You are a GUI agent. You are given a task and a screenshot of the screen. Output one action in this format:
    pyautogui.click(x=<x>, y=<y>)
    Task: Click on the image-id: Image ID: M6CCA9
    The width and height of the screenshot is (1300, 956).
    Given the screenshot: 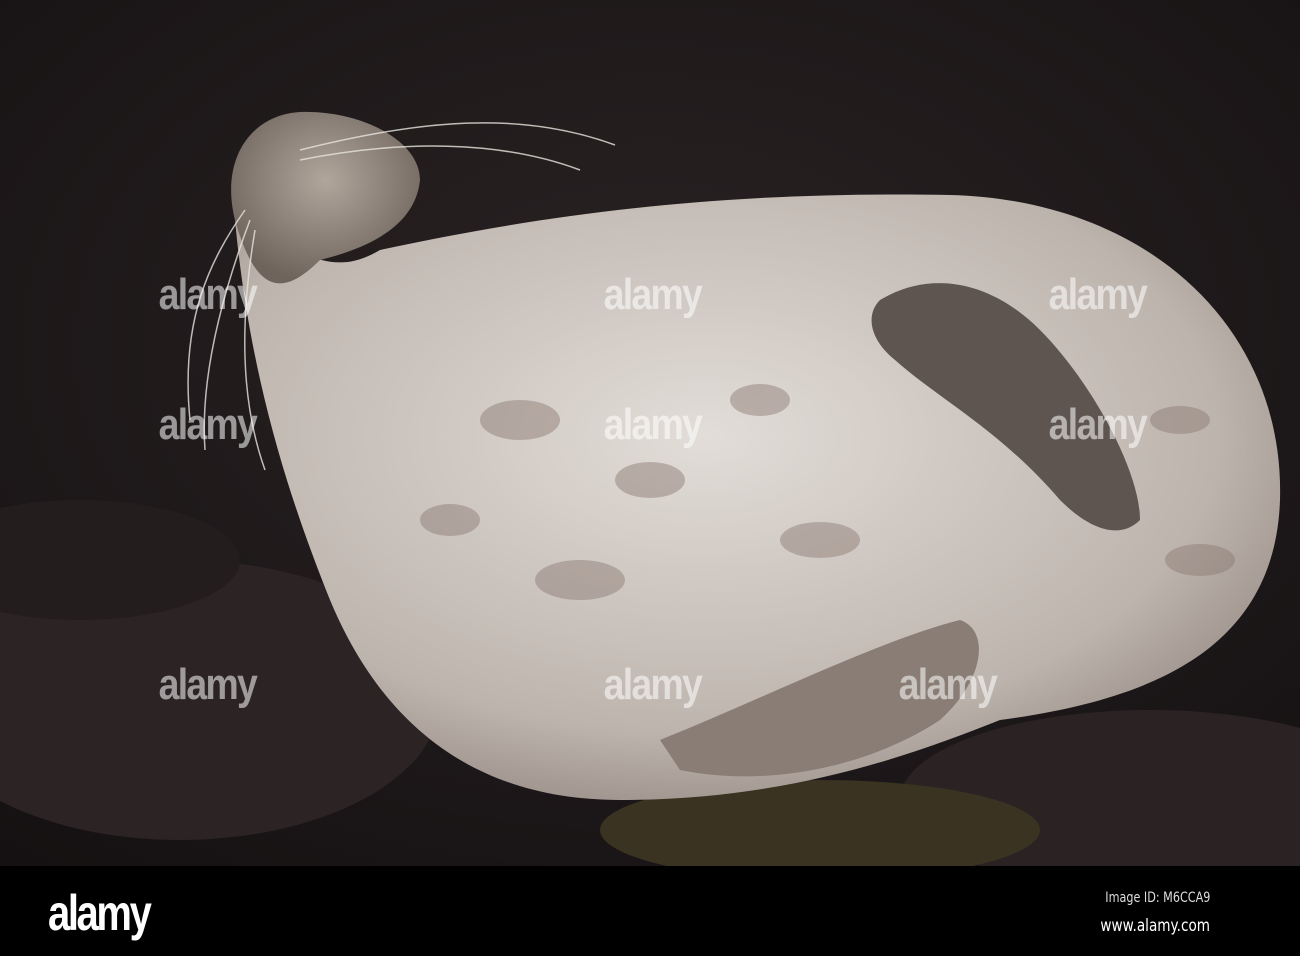 What is the action you would take?
    pyautogui.click(x=1157, y=898)
    